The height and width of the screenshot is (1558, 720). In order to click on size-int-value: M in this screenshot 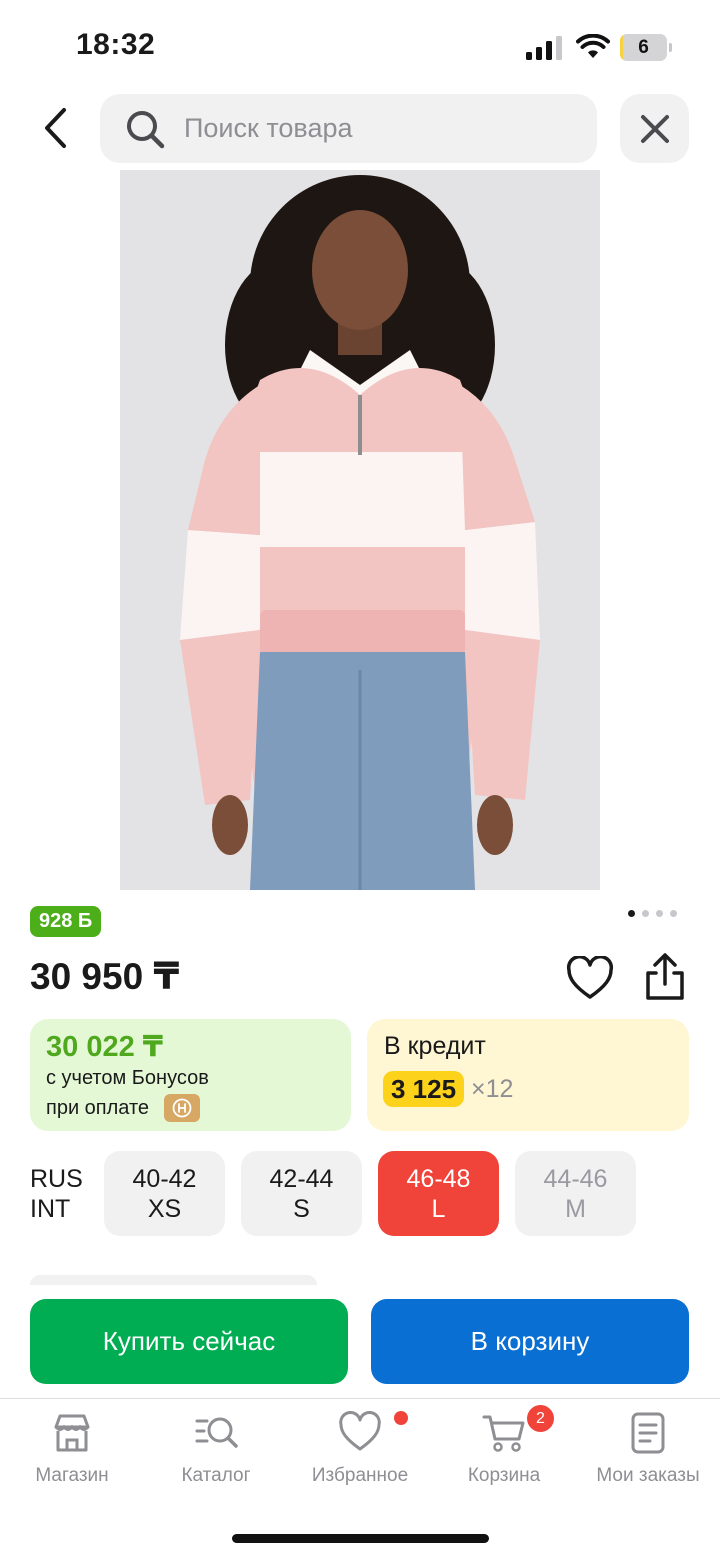, I will do `click(575, 1208)`.